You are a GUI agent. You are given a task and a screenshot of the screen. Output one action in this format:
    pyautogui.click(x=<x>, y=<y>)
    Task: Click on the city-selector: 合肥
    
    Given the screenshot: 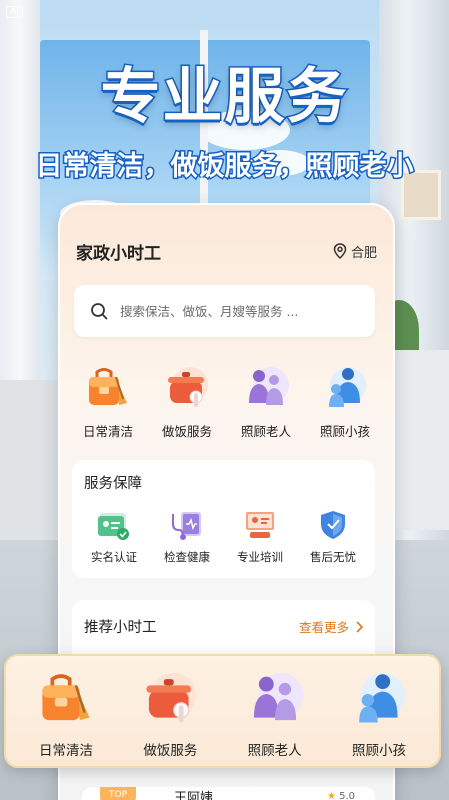 What is the action you would take?
    pyautogui.click(x=355, y=251)
    